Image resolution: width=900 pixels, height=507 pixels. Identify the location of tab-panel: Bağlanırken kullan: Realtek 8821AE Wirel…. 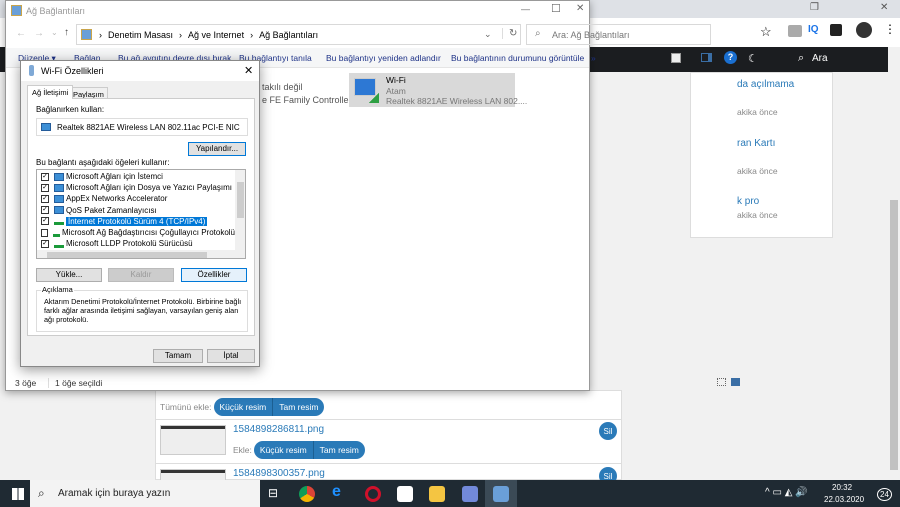
(141, 217).